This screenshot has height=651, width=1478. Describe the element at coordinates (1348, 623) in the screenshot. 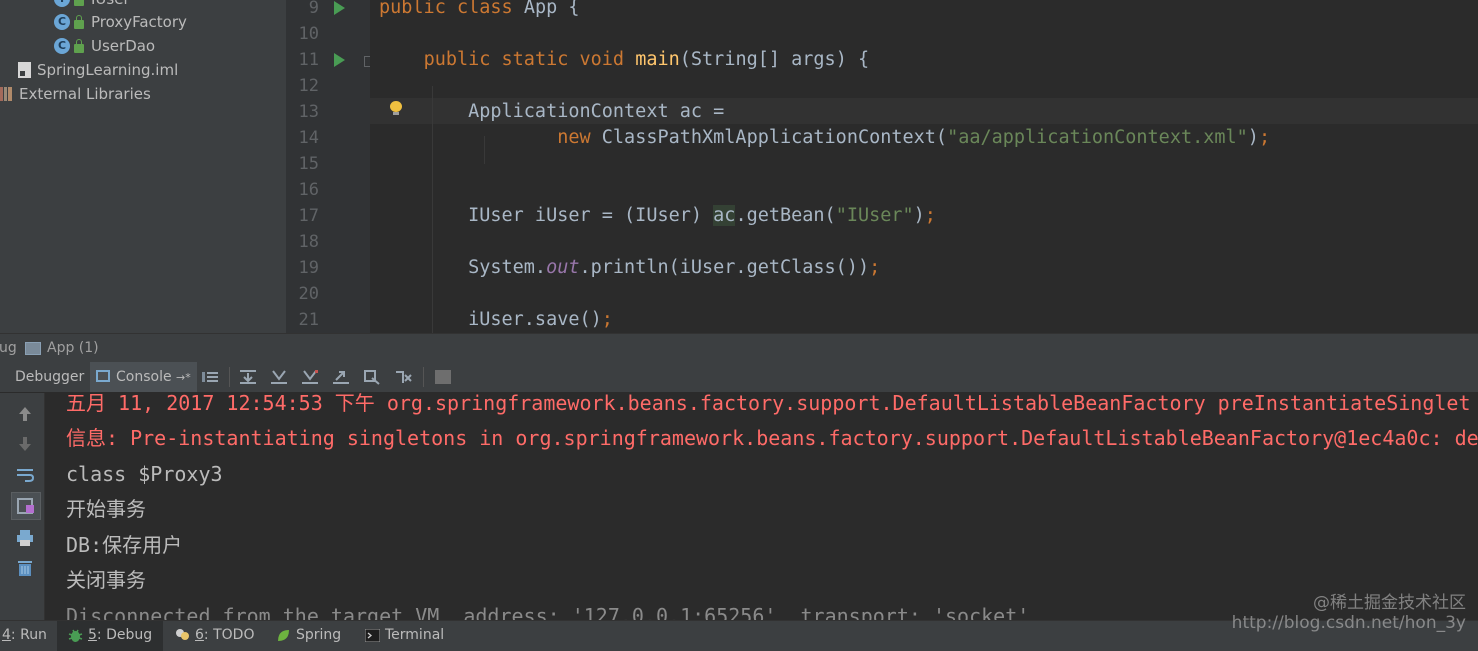

I see `watermark-line: http://blog.csdn.net/hon_3y` at that location.